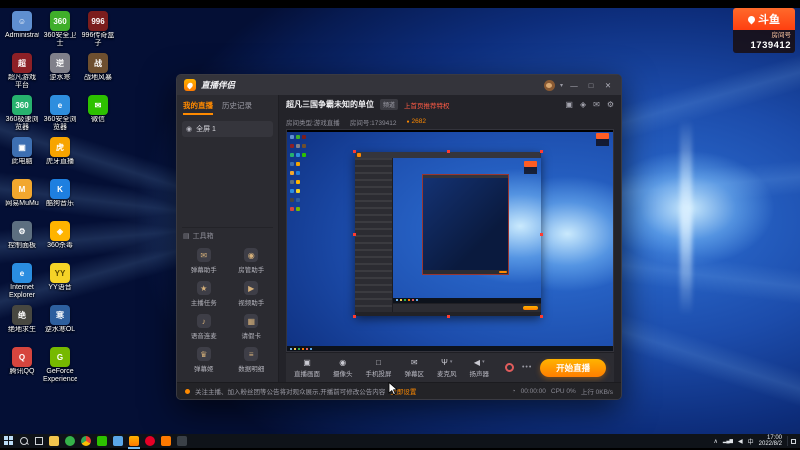 The image size is (800, 450). What do you see at coordinates (22, 35) in the screenshot?
I see `desktop-icon-label: Administrator` at bounding box center [22, 35].